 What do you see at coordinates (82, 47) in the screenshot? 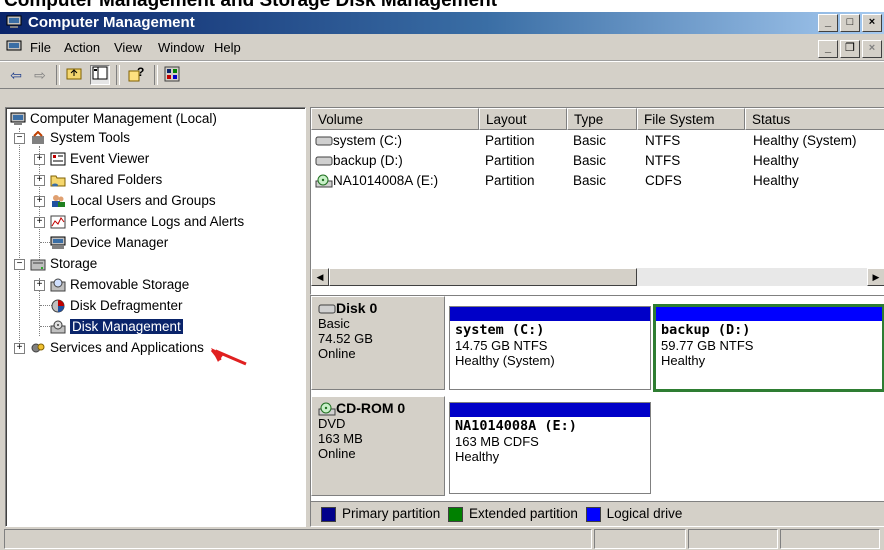
I see `menu-action: Action` at bounding box center [82, 47].